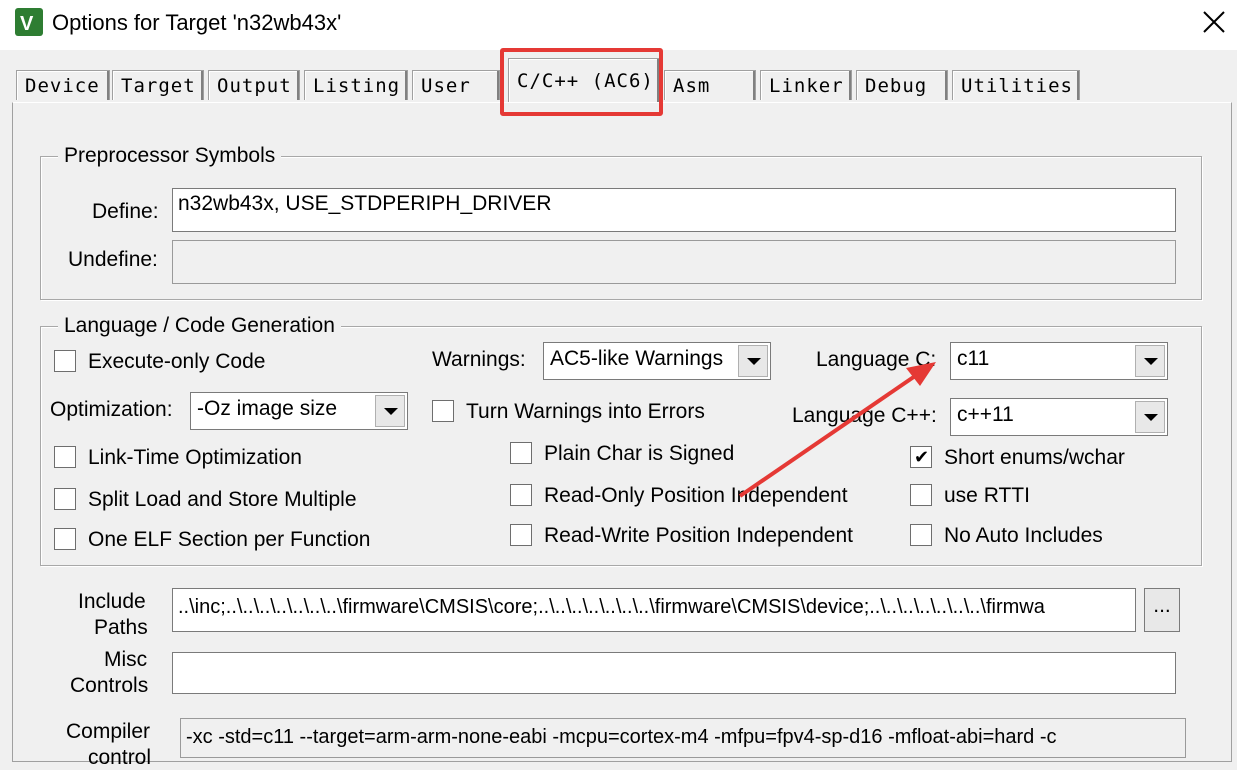  I want to click on annotation-arrow-icon, so click(837, 430).